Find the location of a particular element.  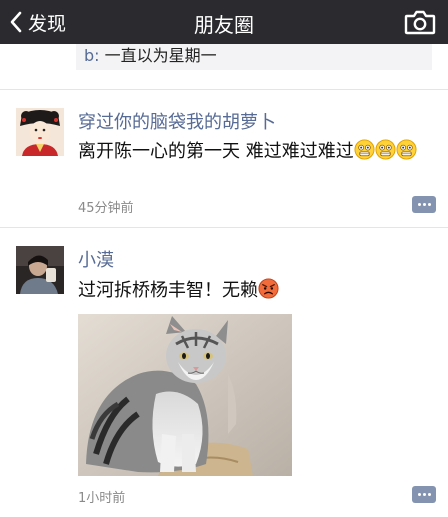

post-text-content: 过河拆桥杨丰智！无赖 is located at coordinates (168, 290).